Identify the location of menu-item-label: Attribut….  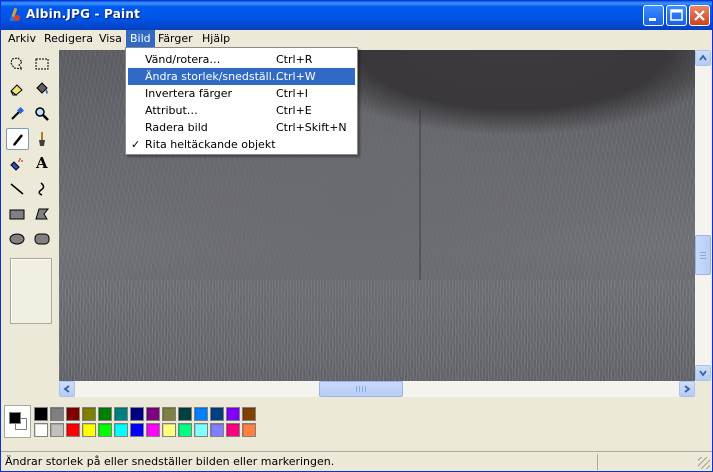
(171, 110).